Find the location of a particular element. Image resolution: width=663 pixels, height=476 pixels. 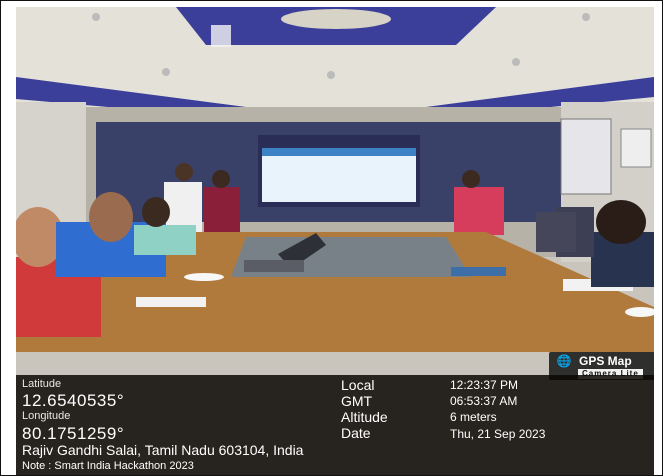

date-label: Date is located at coordinates (356, 433).